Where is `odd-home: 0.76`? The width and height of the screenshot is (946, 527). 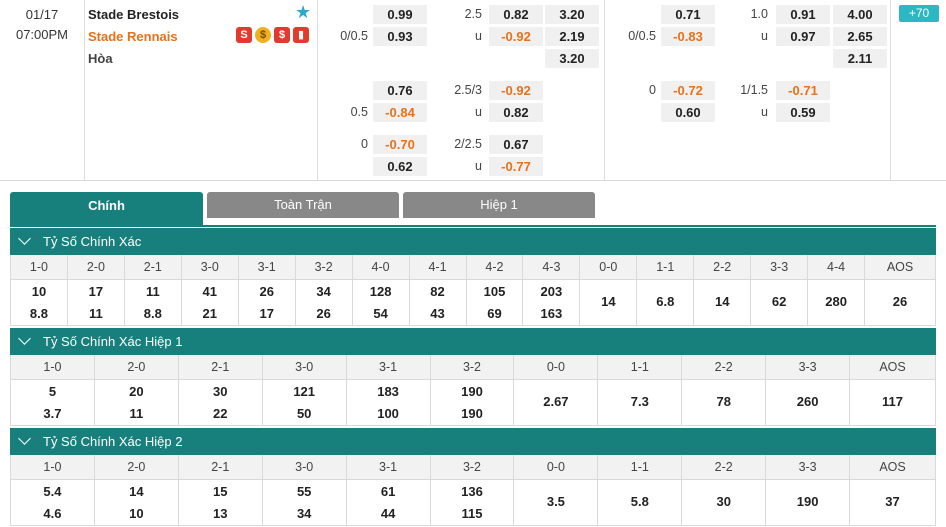 odd-home: 0.76 is located at coordinates (400, 90).